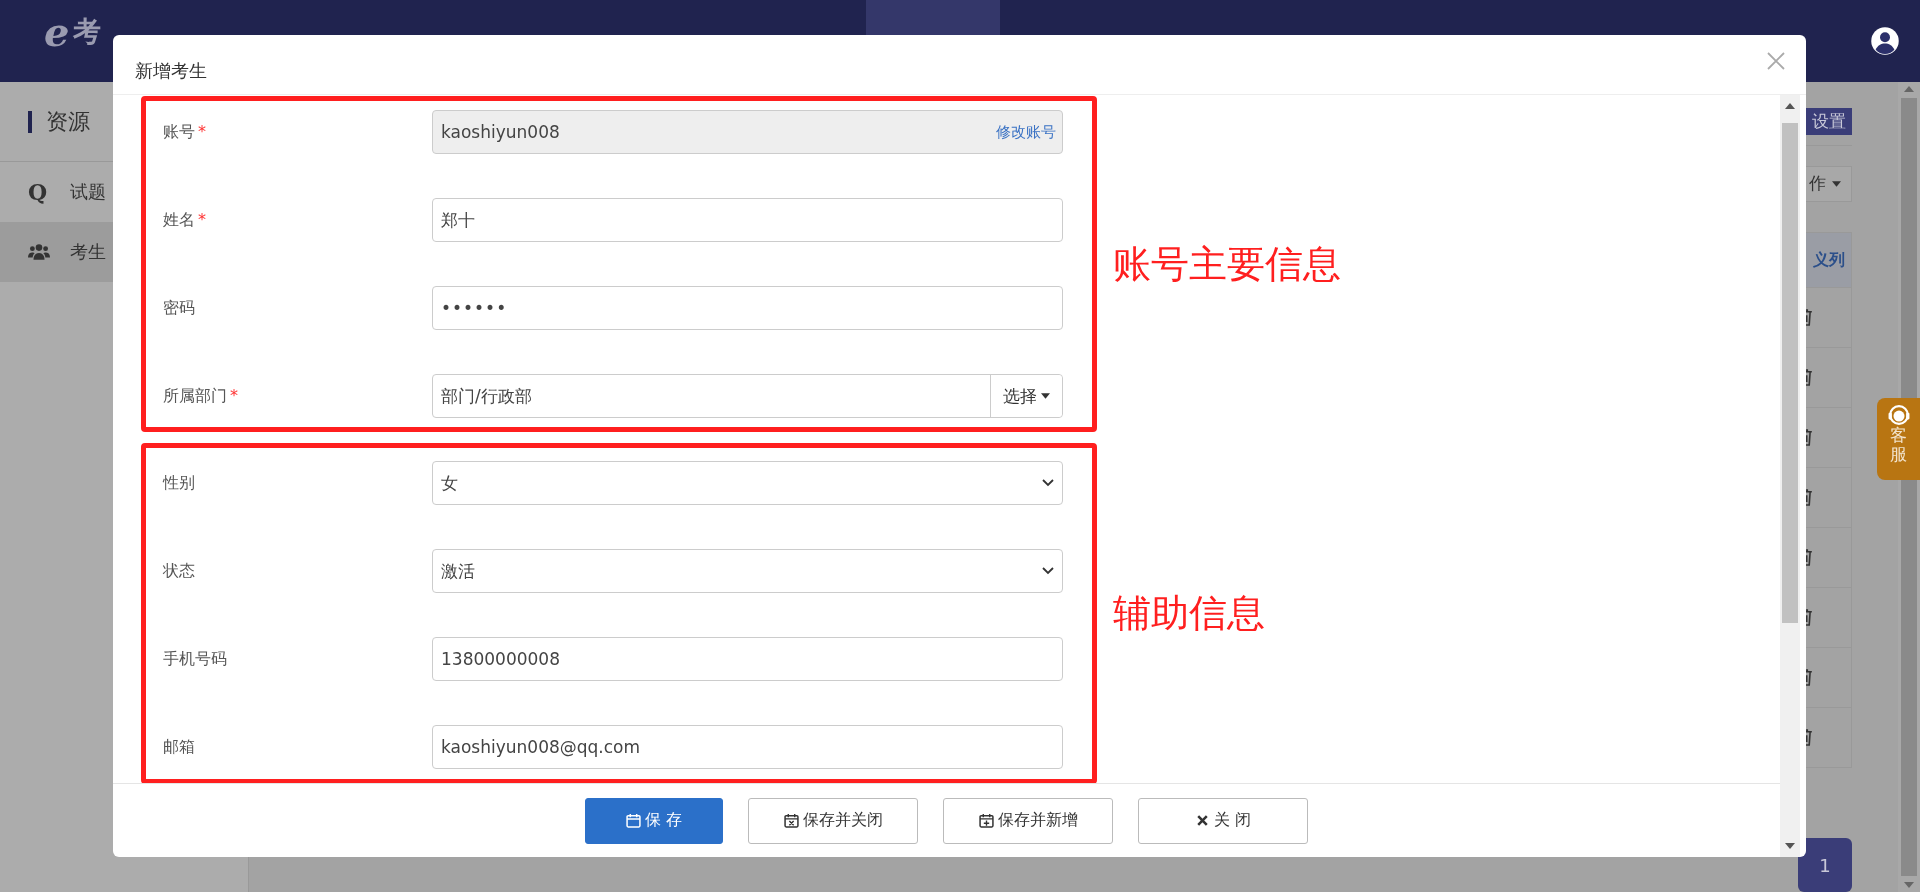 Image resolution: width=1920 pixels, height=892 pixels. I want to click on logo-text: 考, so click(87, 32).